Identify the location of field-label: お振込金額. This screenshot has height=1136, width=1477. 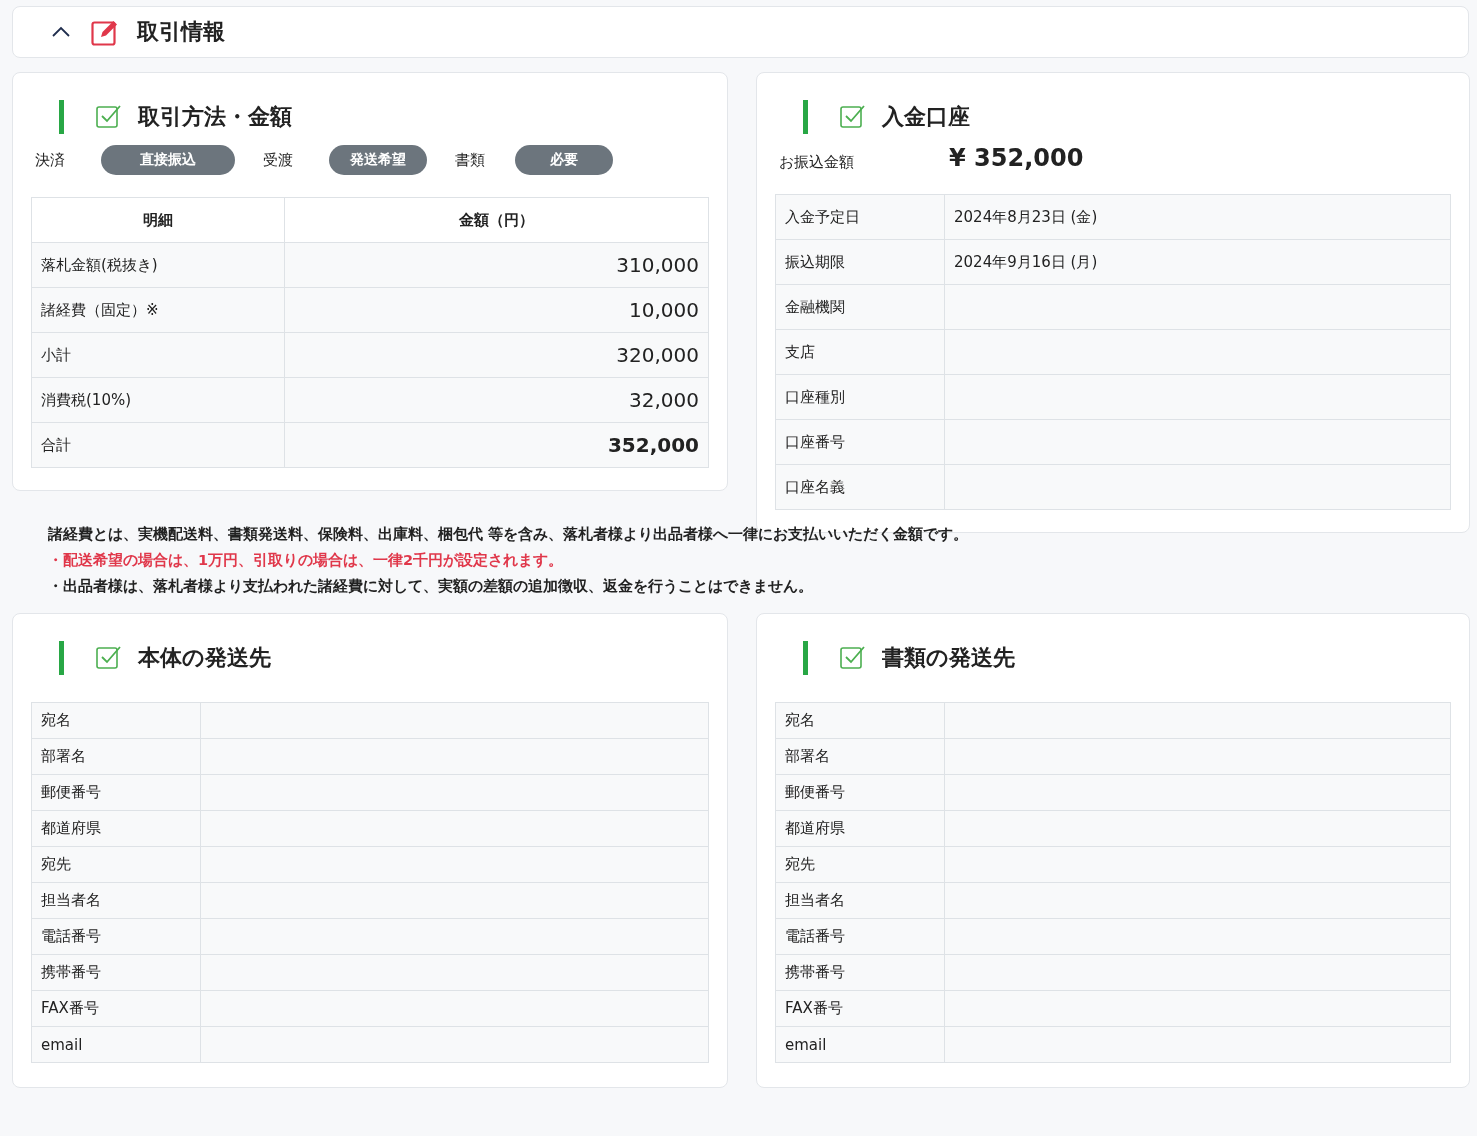
(817, 162).